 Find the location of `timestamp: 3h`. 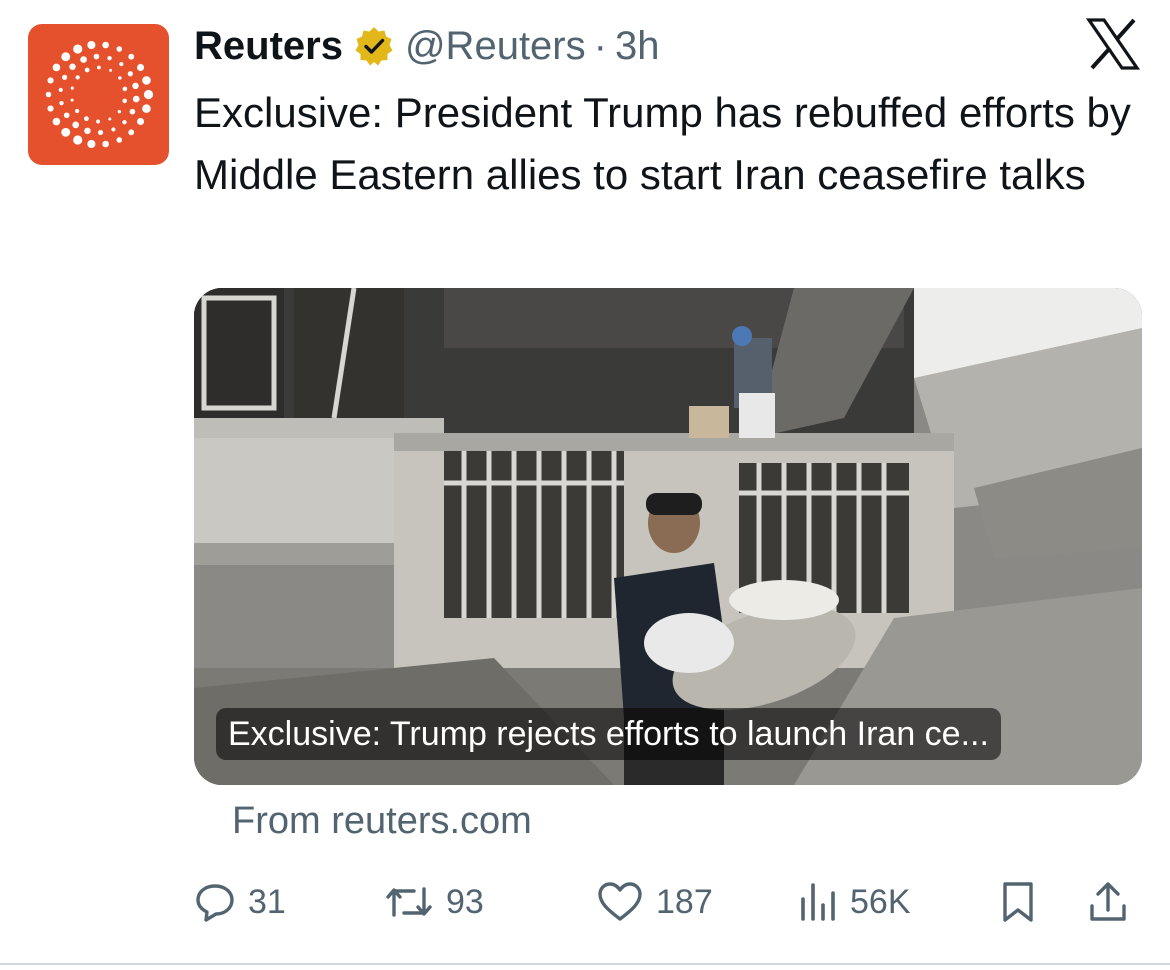

timestamp: 3h is located at coordinates (637, 46).